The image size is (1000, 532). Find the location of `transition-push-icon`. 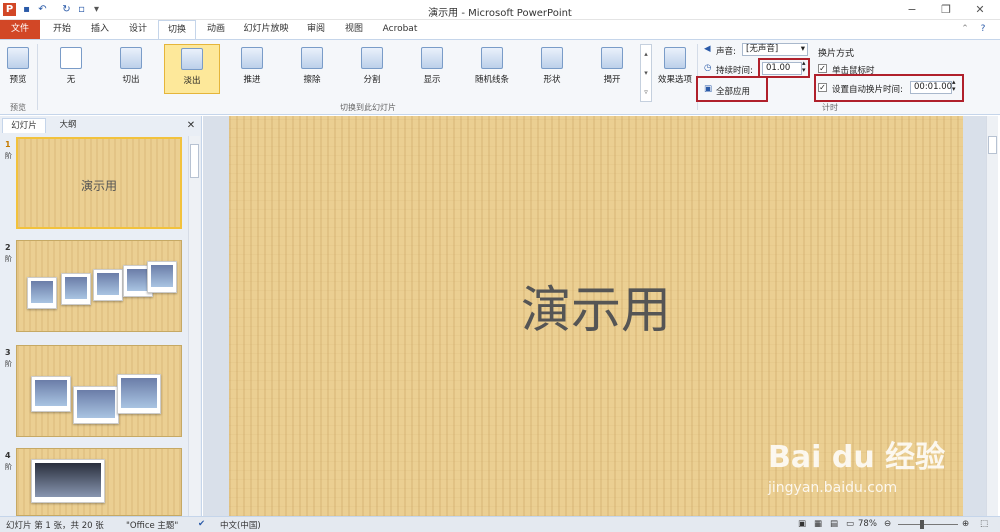

transition-push-icon is located at coordinates (252, 58).